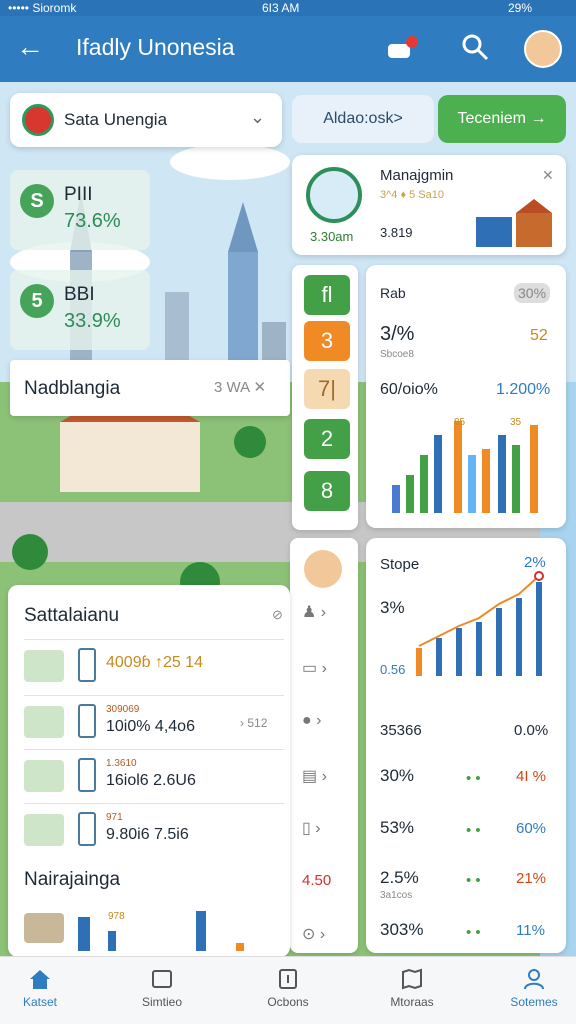  What do you see at coordinates (38, 120) in the screenshot?
I see `flag-icon` at bounding box center [38, 120].